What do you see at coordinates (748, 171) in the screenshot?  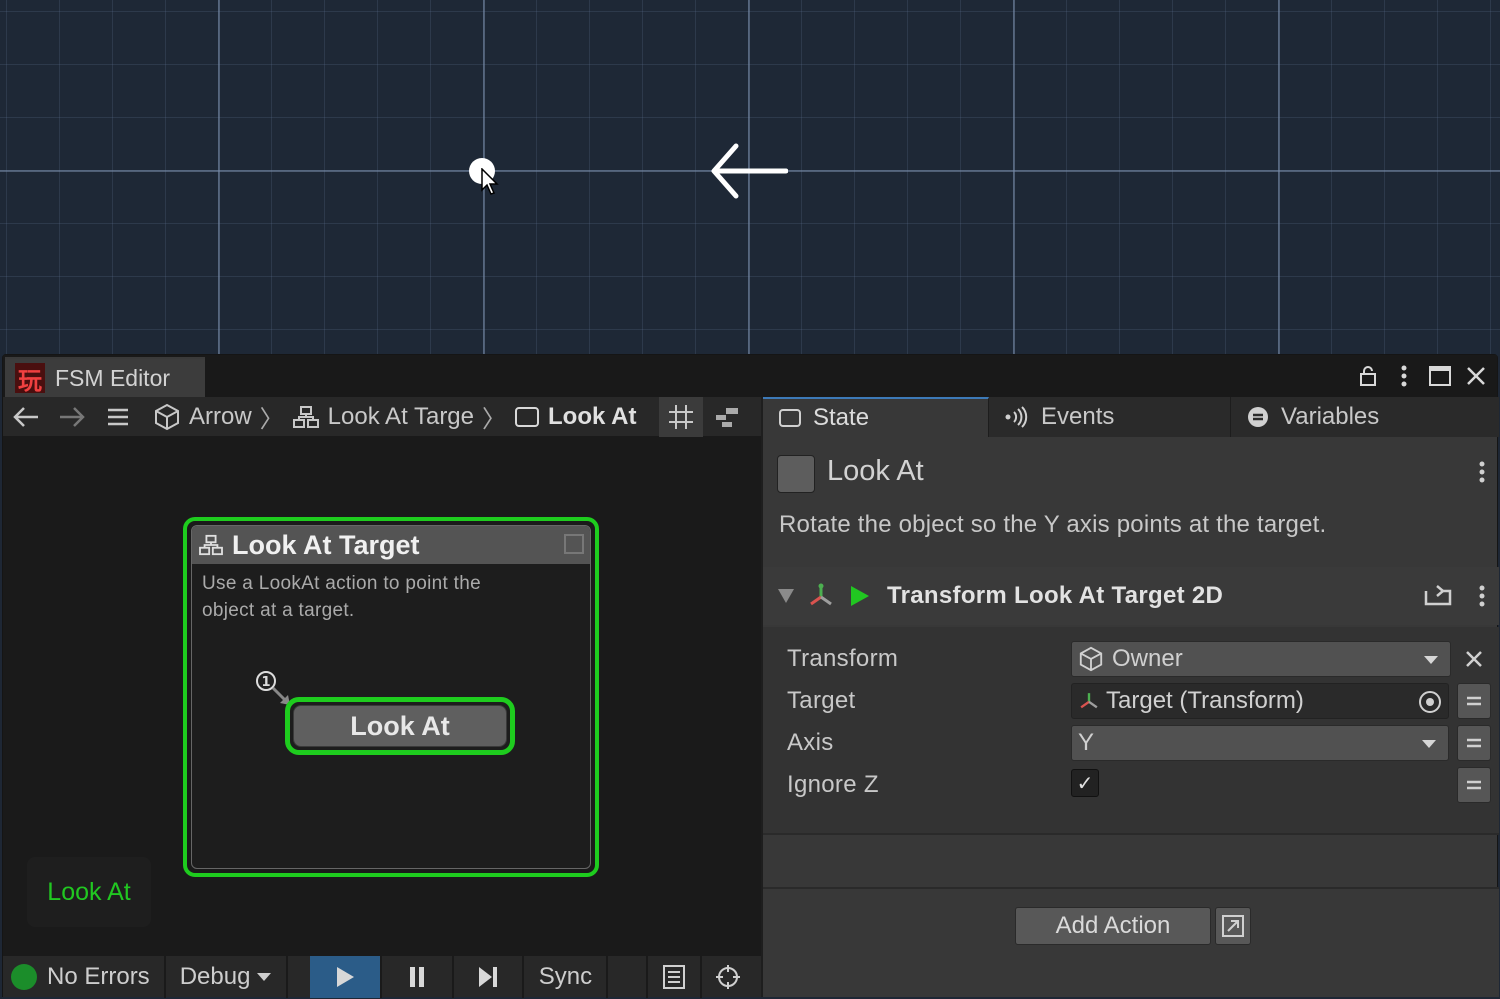 I see `arrow-sprite` at bounding box center [748, 171].